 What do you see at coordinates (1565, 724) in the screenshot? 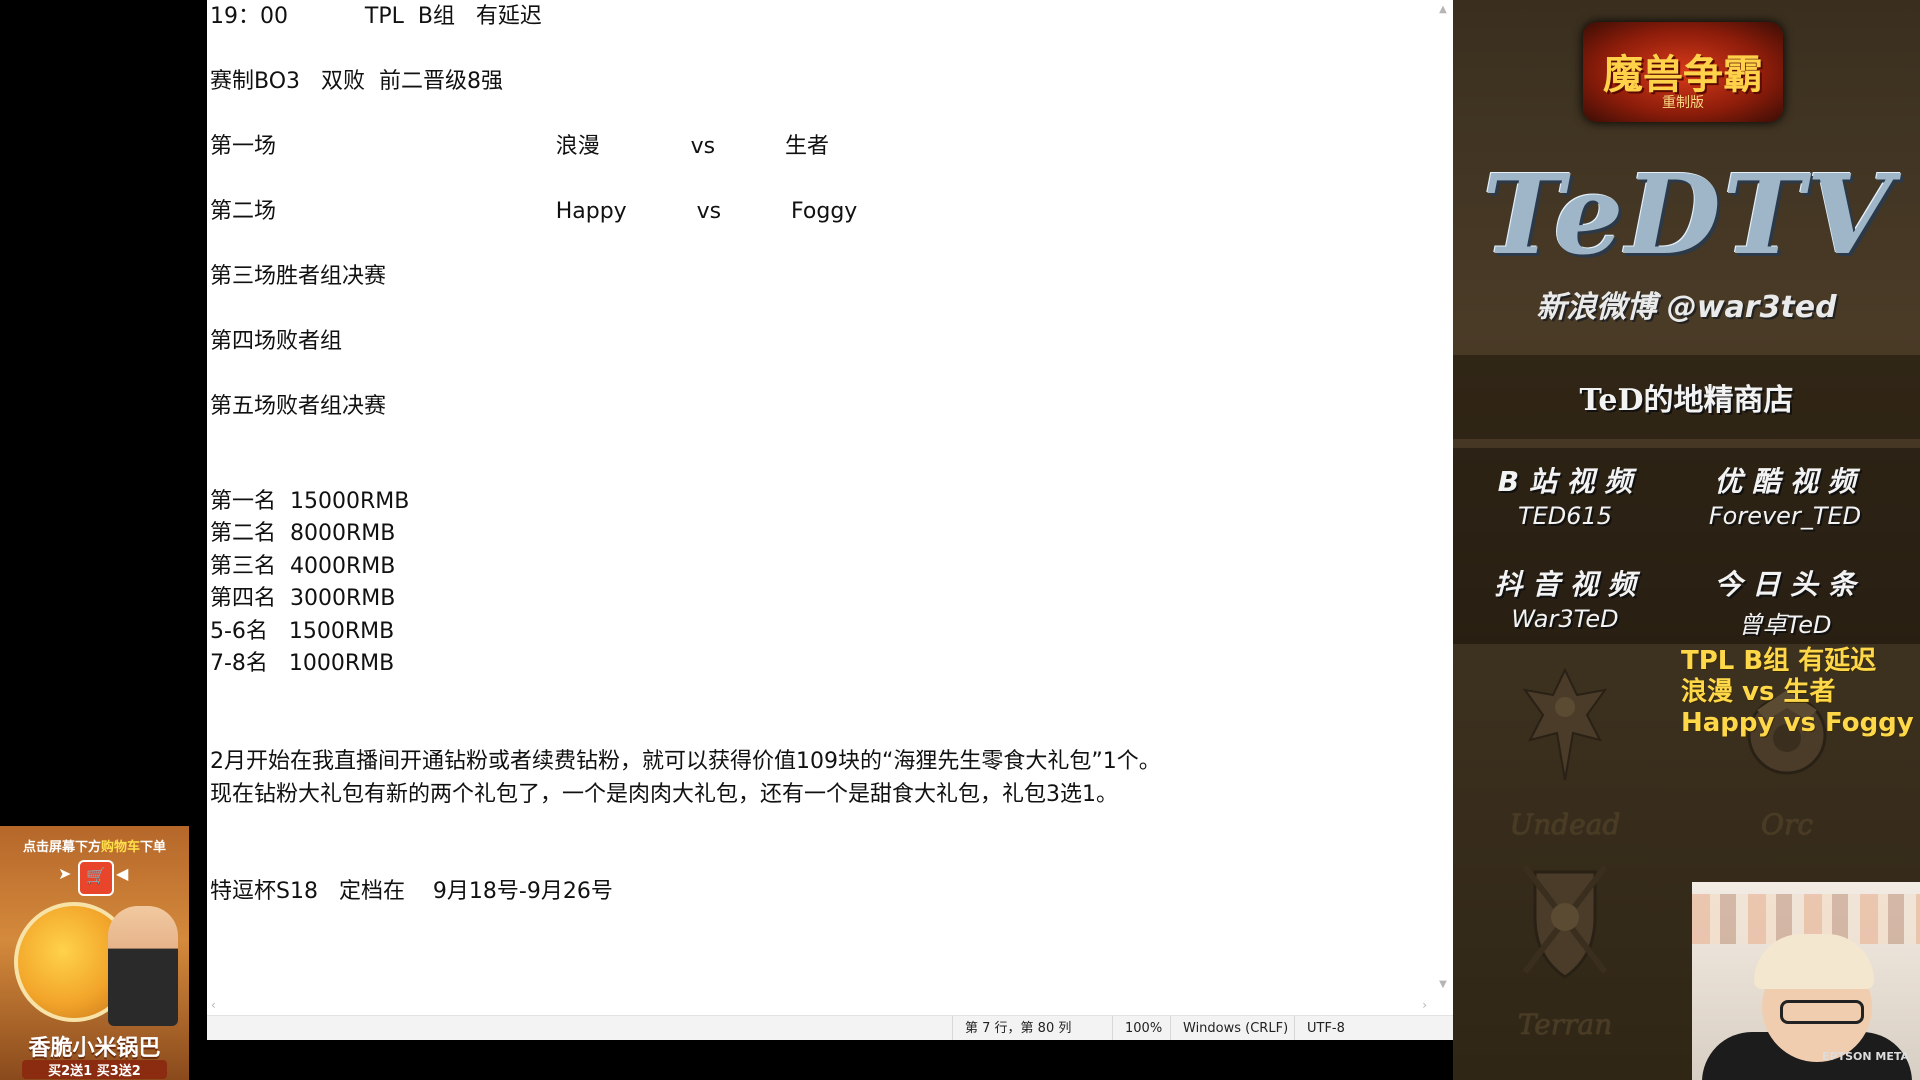
I see `undead-emblem-icon` at bounding box center [1565, 724].